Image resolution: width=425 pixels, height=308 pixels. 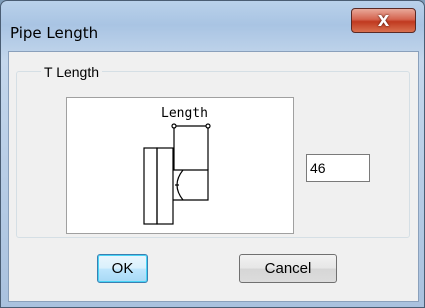 What do you see at coordinates (288, 268) in the screenshot?
I see `cancel-button: Cancel` at bounding box center [288, 268].